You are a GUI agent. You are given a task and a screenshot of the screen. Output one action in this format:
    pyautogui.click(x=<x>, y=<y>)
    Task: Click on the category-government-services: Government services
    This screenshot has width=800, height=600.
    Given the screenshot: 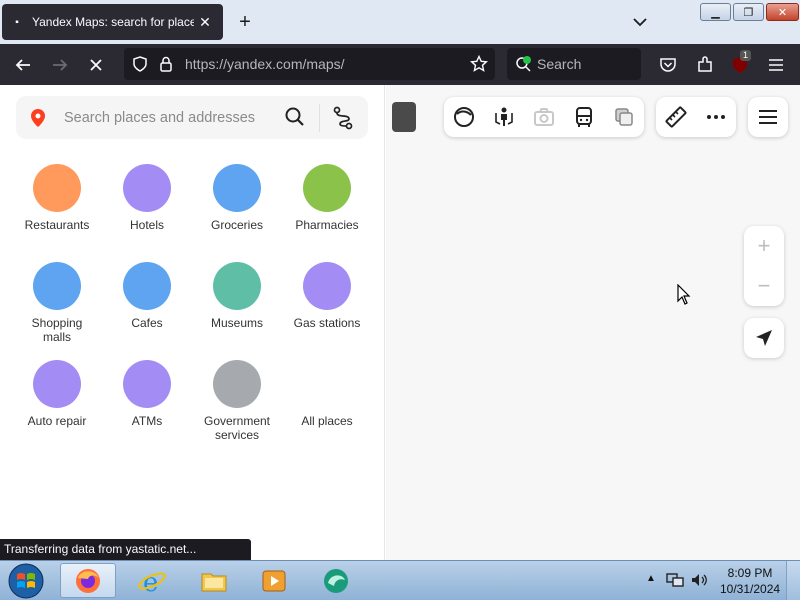 What is the action you would take?
    pyautogui.click(x=237, y=401)
    